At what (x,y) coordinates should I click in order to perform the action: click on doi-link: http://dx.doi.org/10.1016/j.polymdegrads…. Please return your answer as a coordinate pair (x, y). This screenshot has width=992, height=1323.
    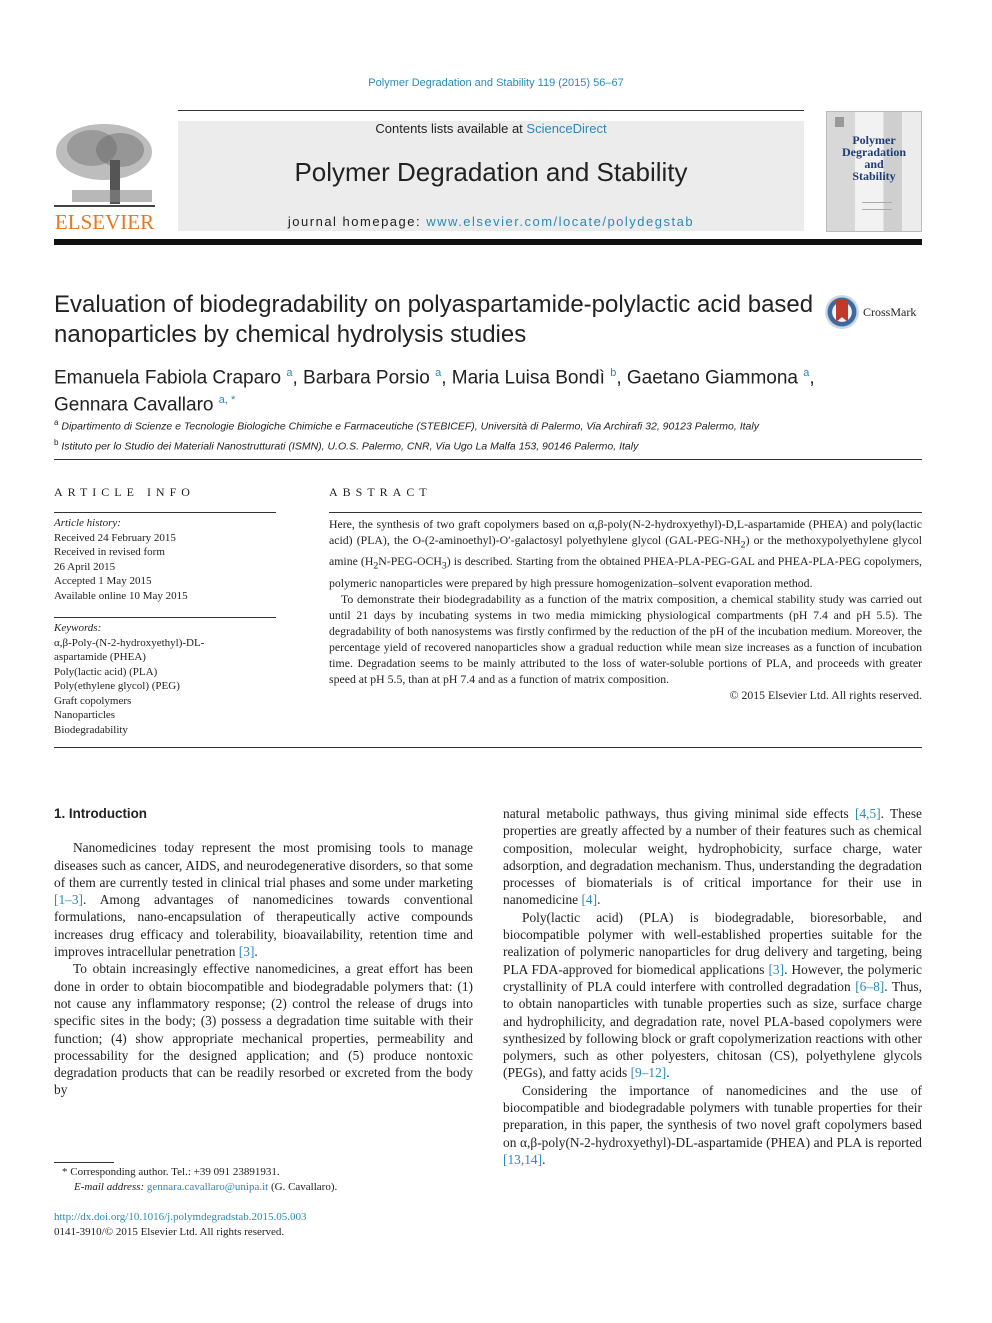
    Looking at the image, I should click on (180, 1217).